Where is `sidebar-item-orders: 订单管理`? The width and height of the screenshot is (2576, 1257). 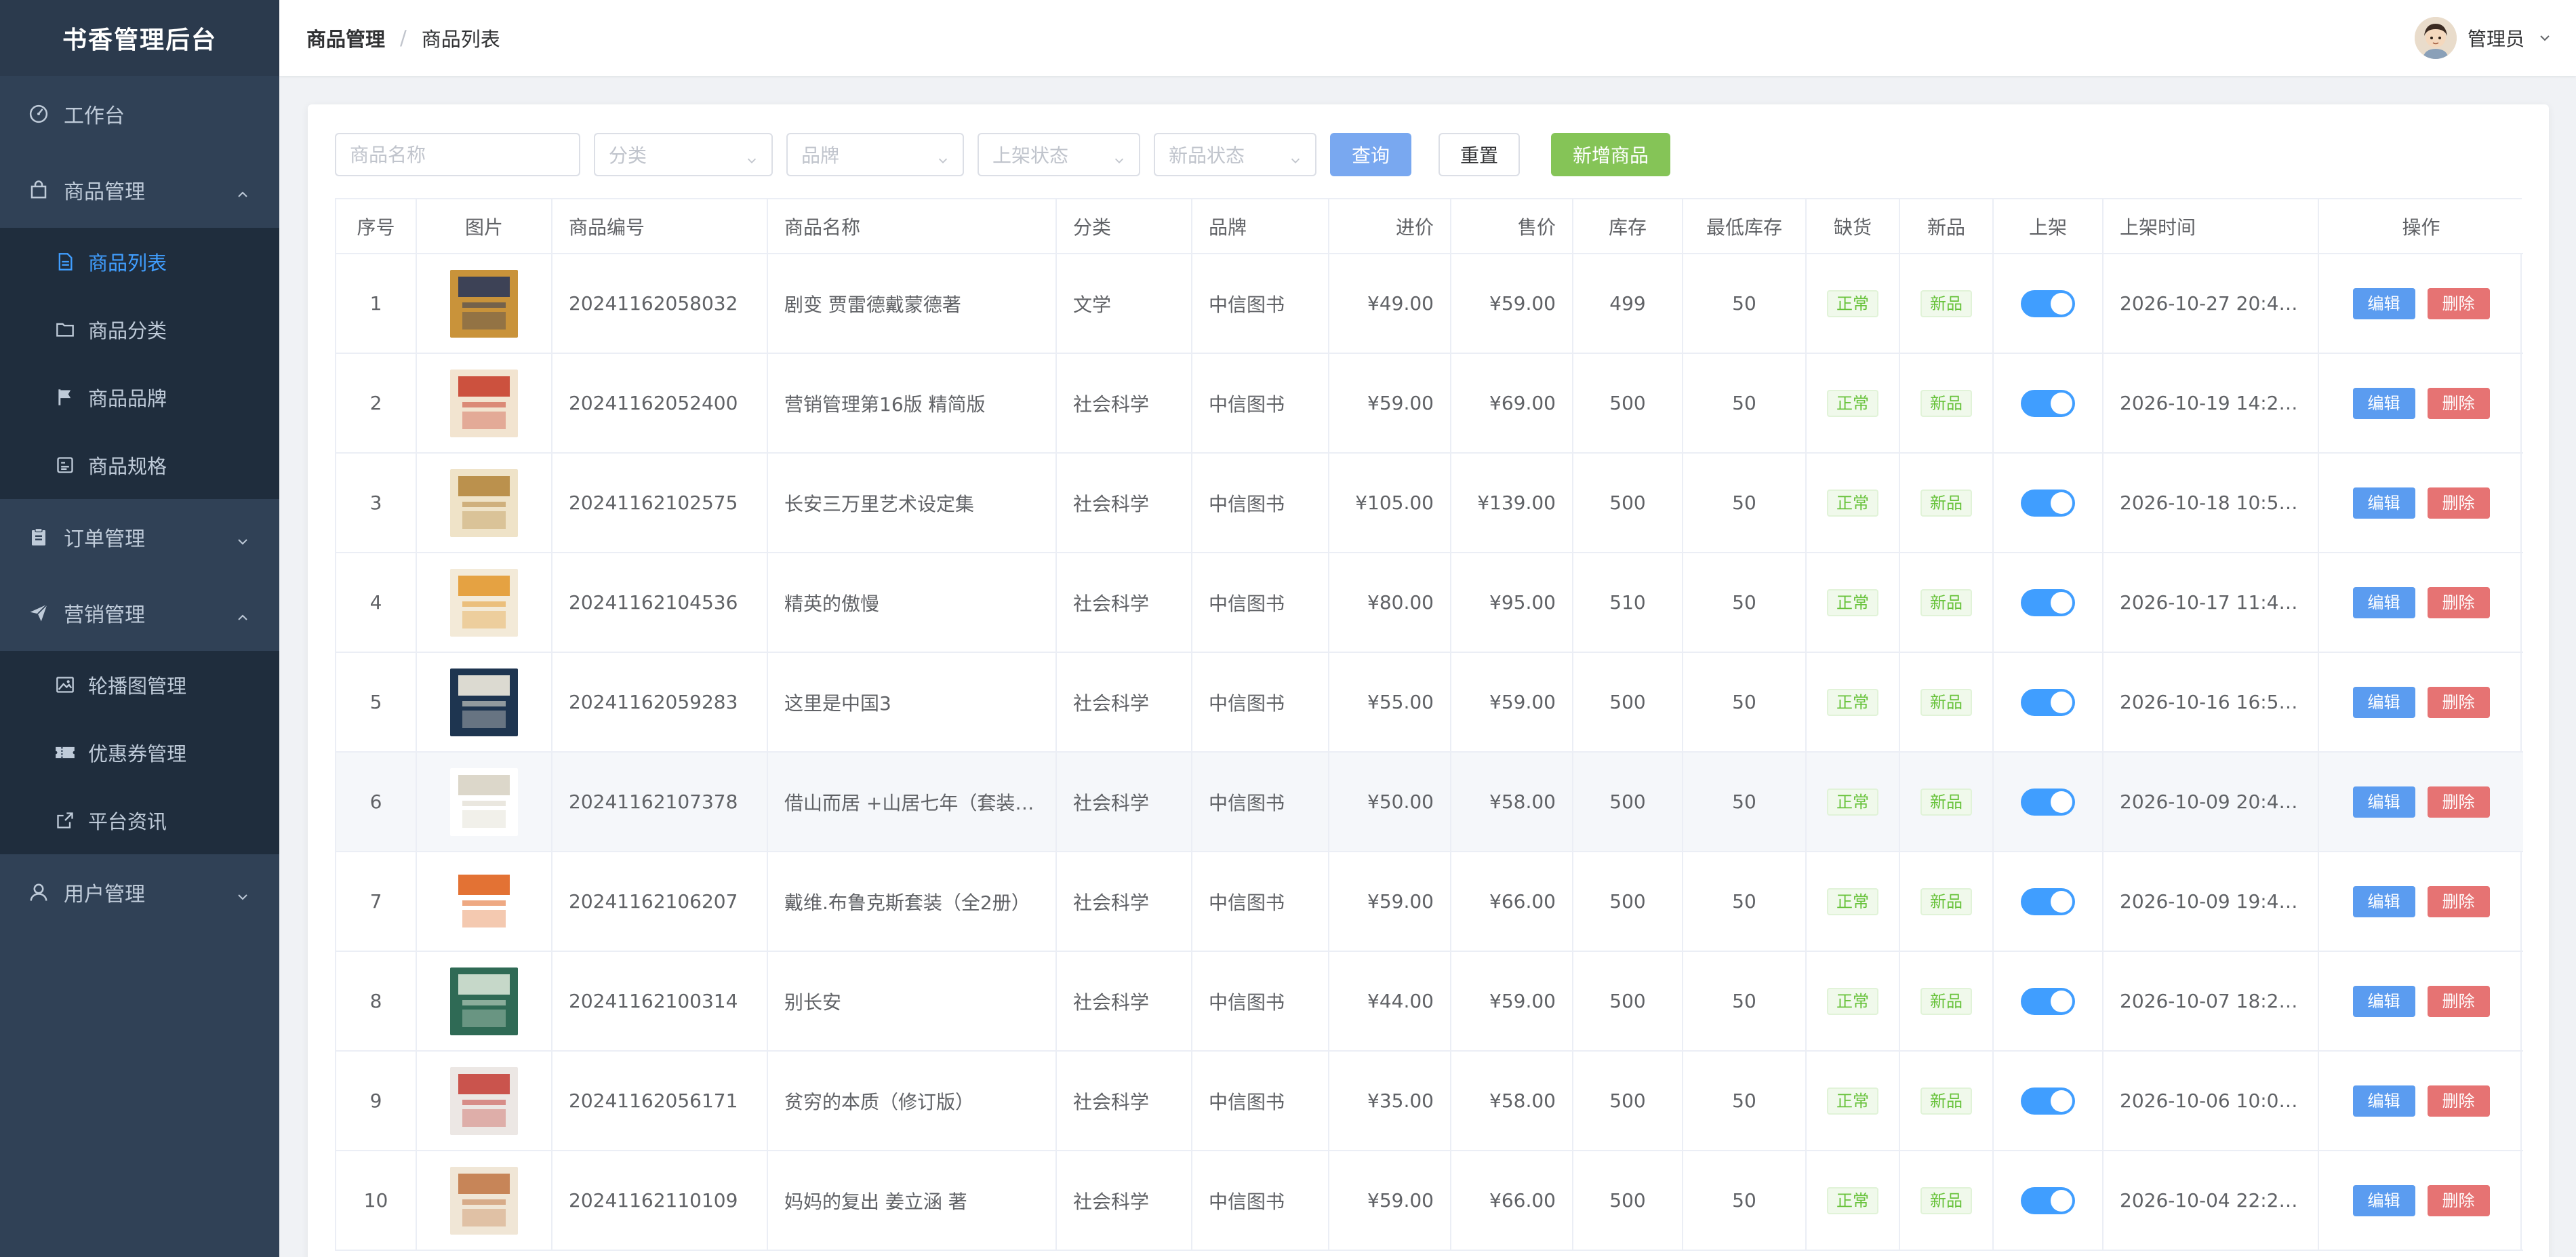 sidebar-item-orders: 订单管理 is located at coordinates (139, 537).